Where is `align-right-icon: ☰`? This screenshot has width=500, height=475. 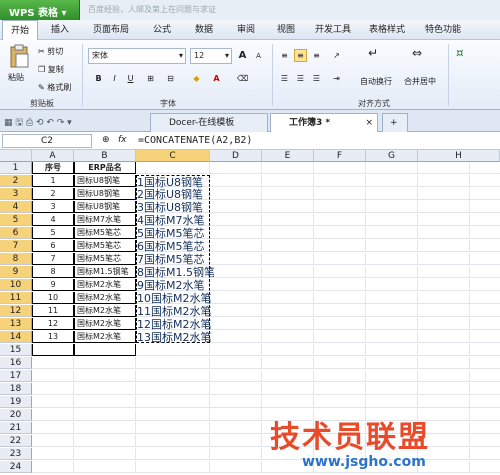
align-right-icon: ☰ is located at coordinates (316, 78).